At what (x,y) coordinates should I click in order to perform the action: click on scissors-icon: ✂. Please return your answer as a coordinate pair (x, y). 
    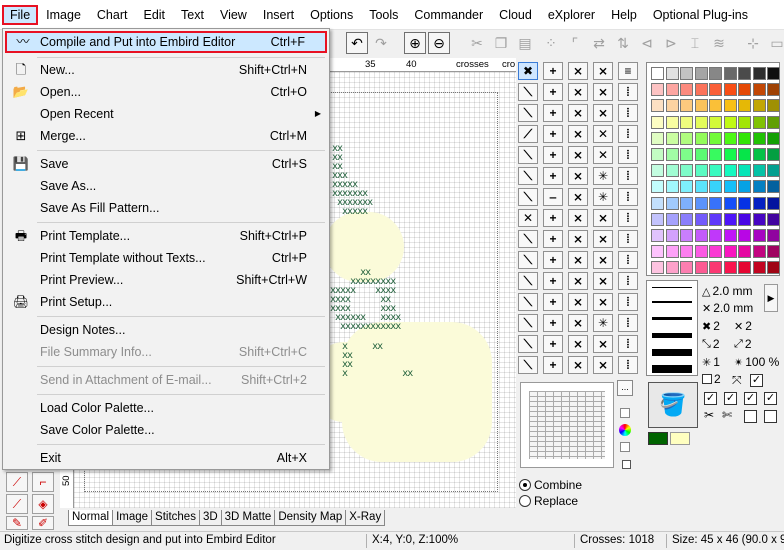
    Looking at the image, I should click on (709, 415).